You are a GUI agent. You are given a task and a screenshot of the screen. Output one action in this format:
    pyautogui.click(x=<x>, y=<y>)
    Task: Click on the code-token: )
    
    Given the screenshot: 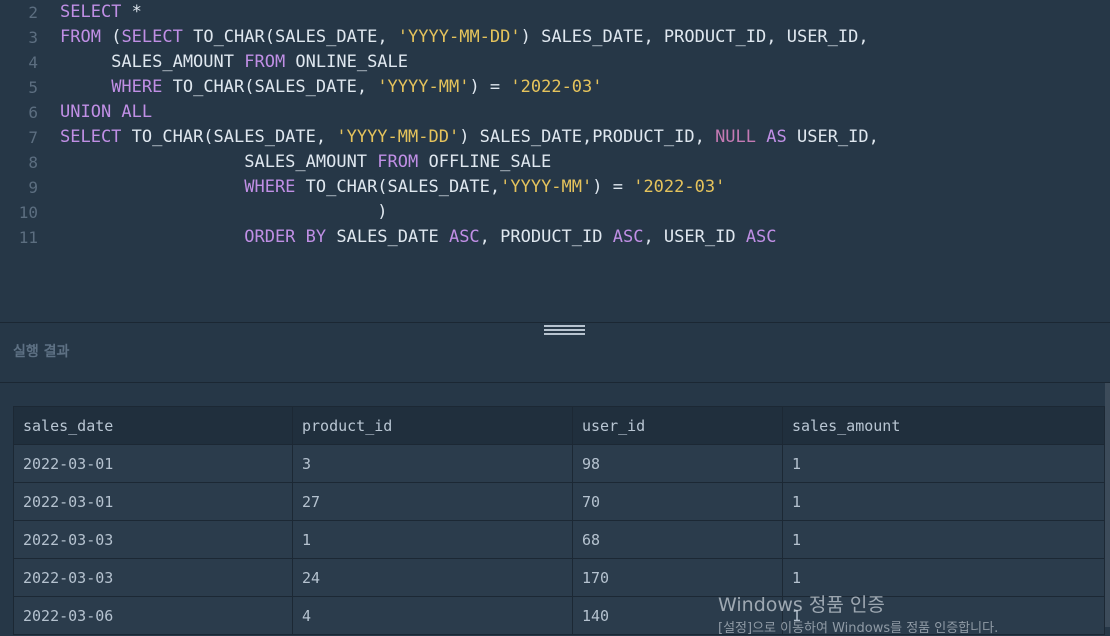 What is the action you would take?
    pyautogui.click(x=224, y=212)
    